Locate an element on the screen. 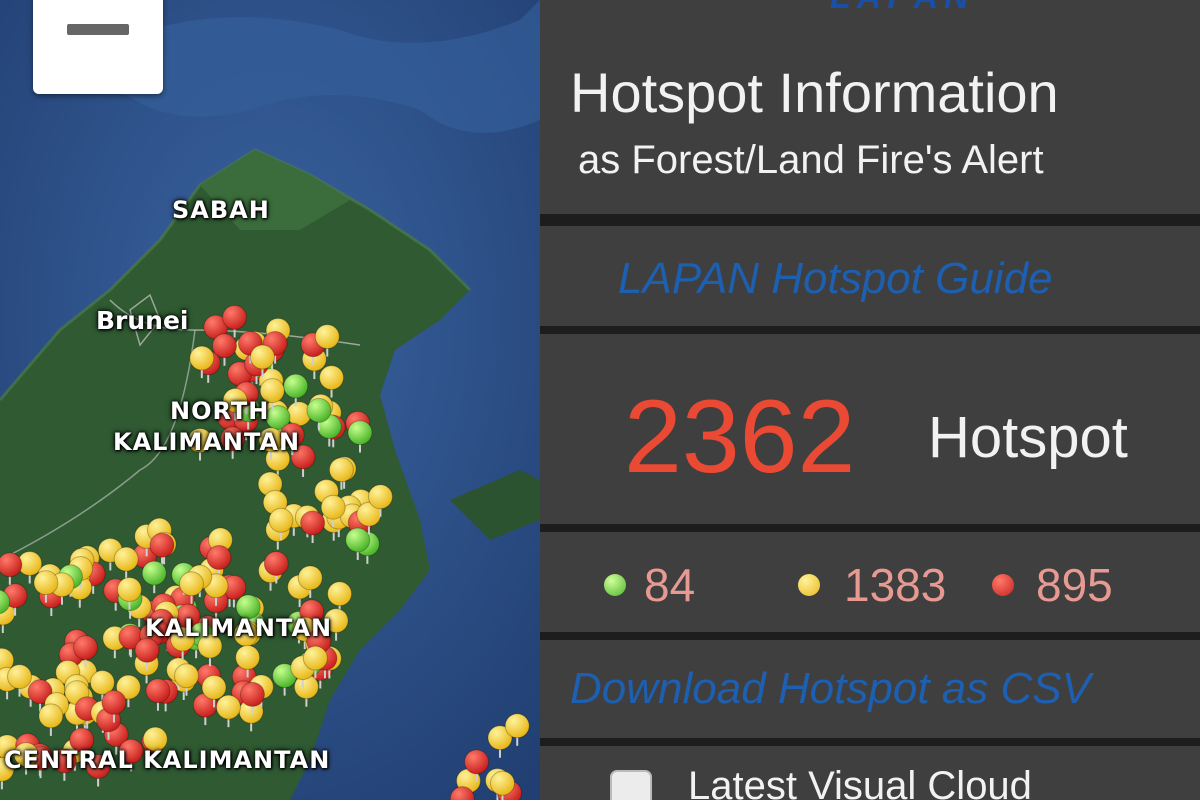 The image size is (1200, 800). lapan-logo-text: LAPAN is located at coordinates (902, 8).